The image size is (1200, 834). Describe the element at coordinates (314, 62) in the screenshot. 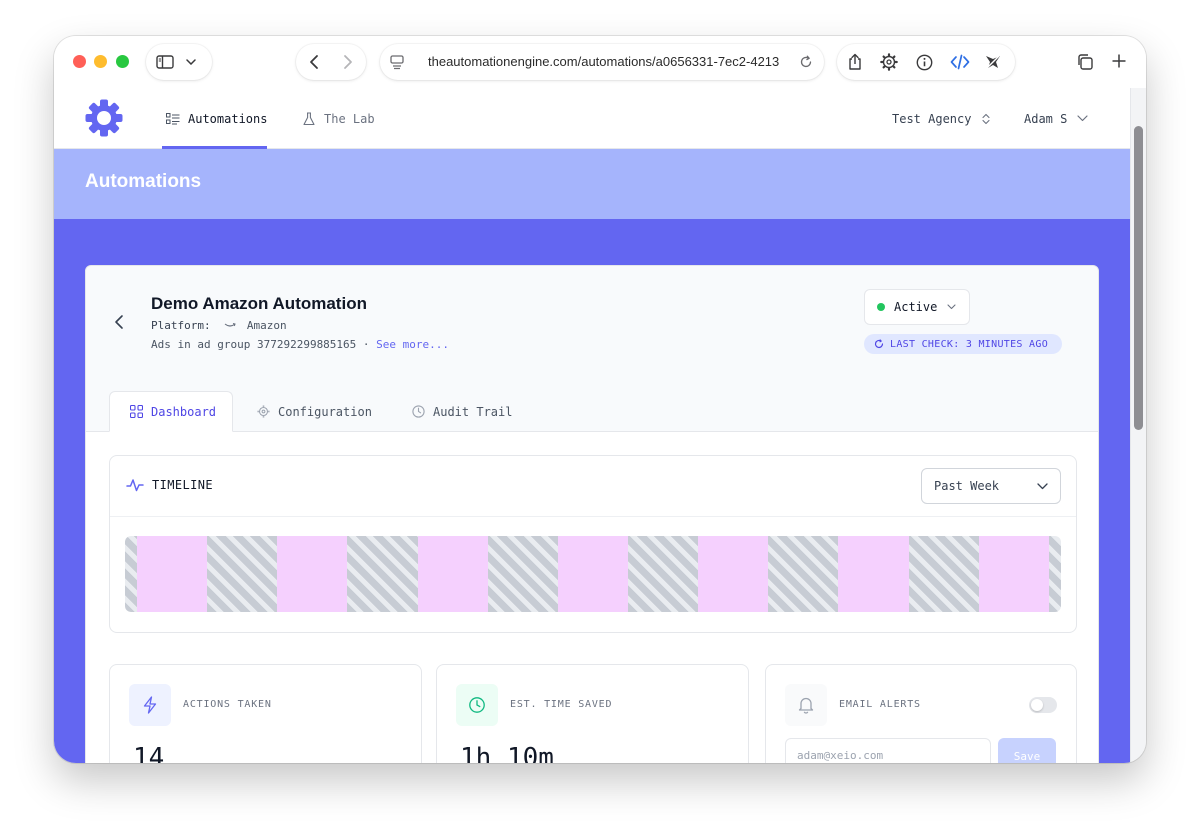

I see `back-icon` at that location.